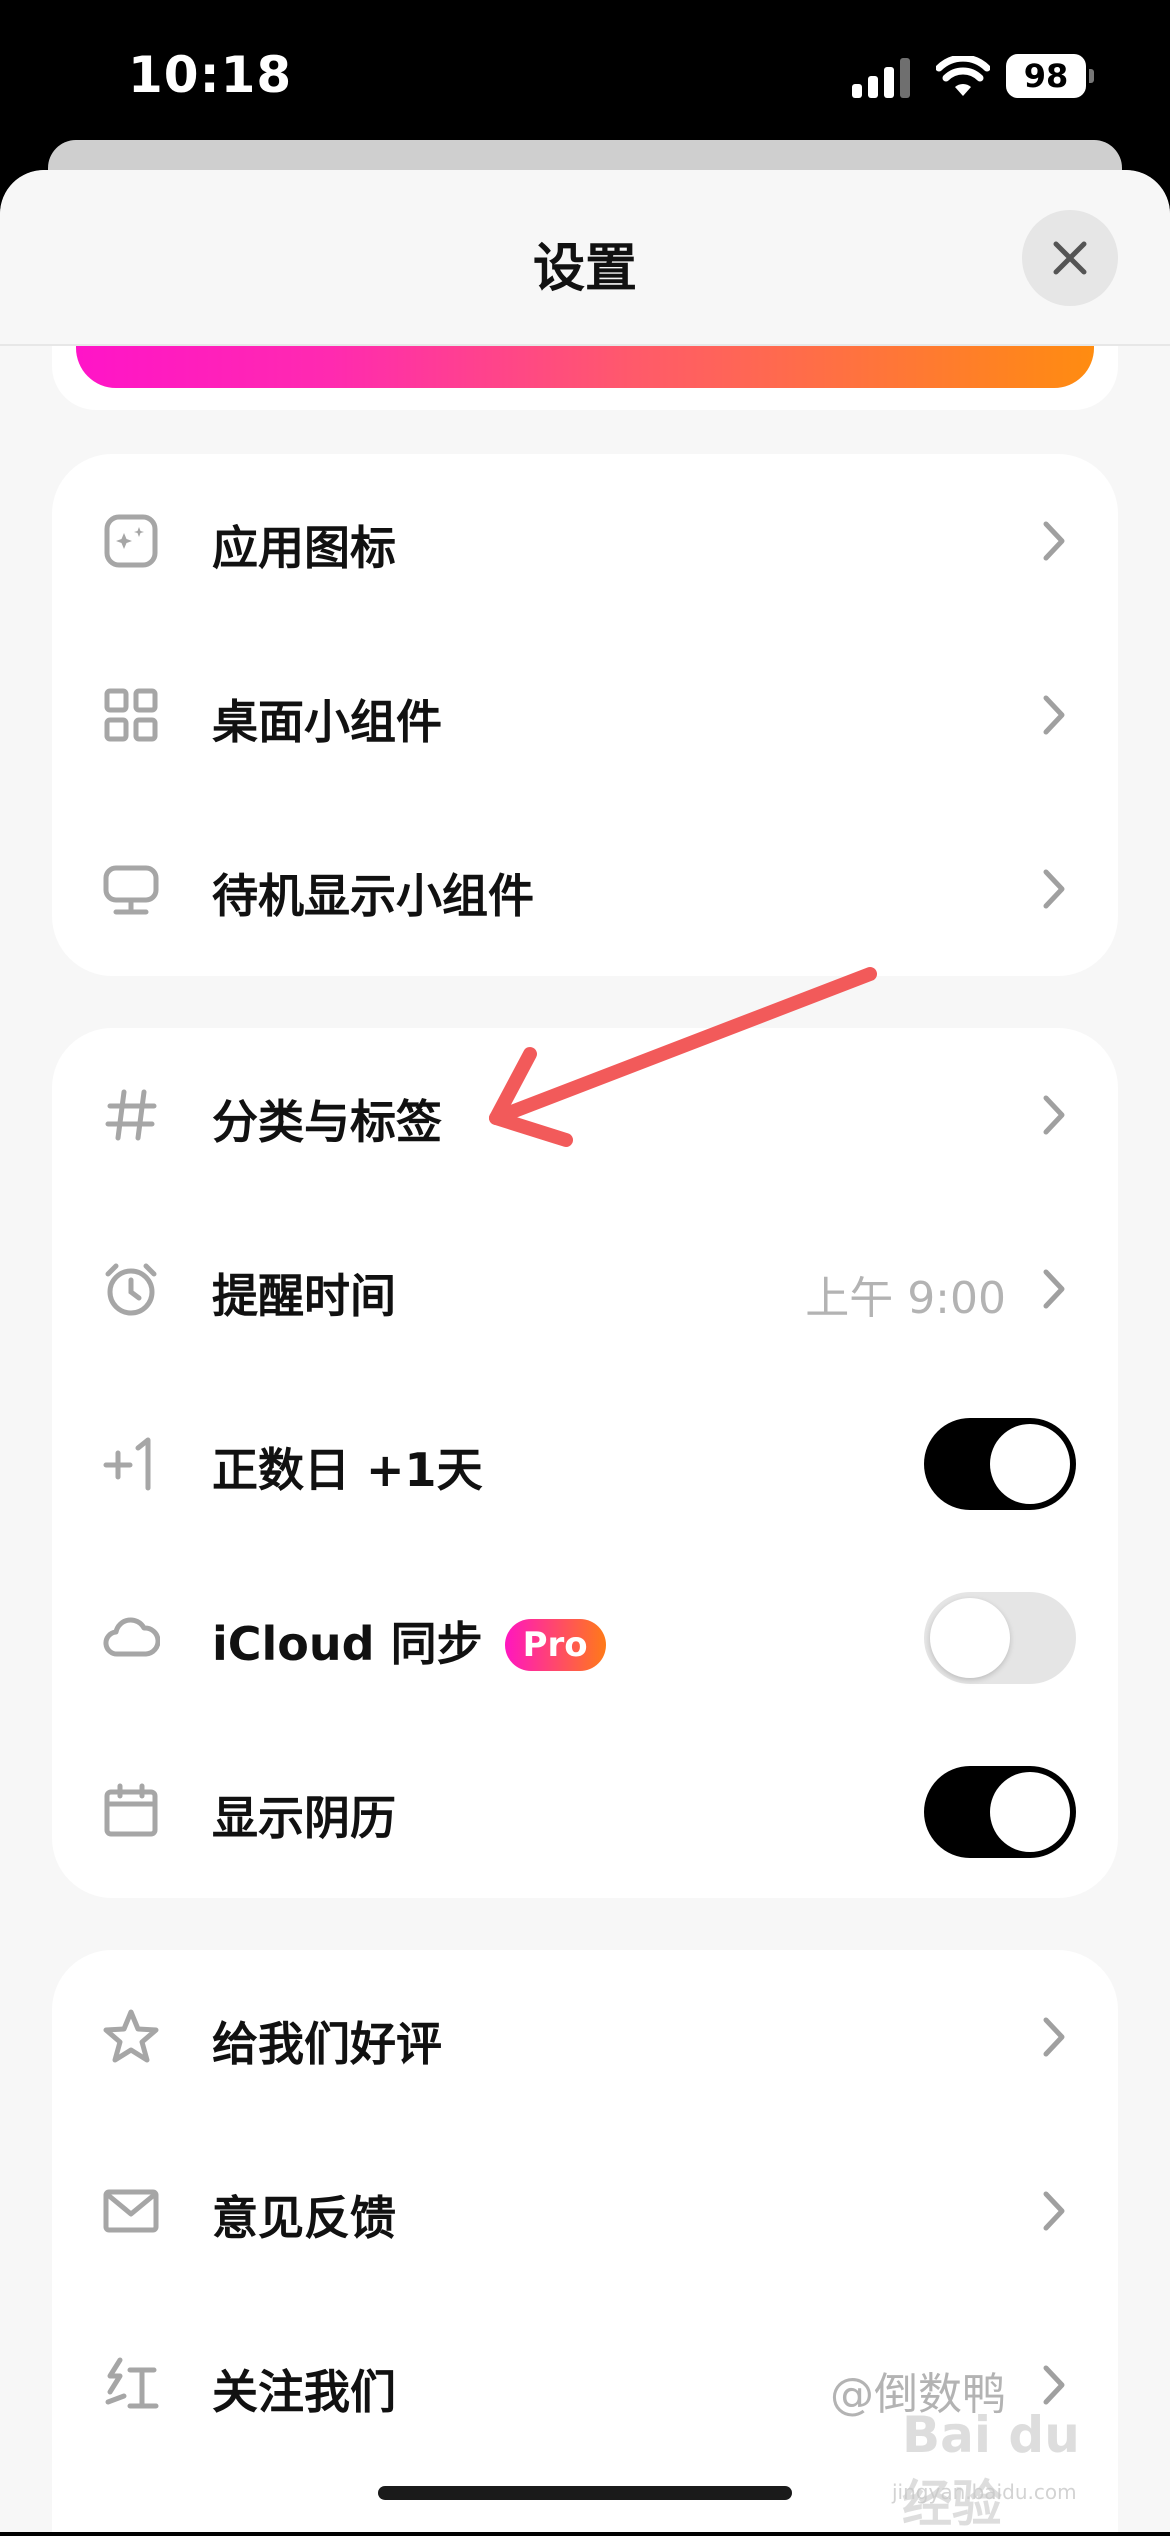  What do you see at coordinates (963, 76) in the screenshot?
I see `wifi-icon` at bounding box center [963, 76].